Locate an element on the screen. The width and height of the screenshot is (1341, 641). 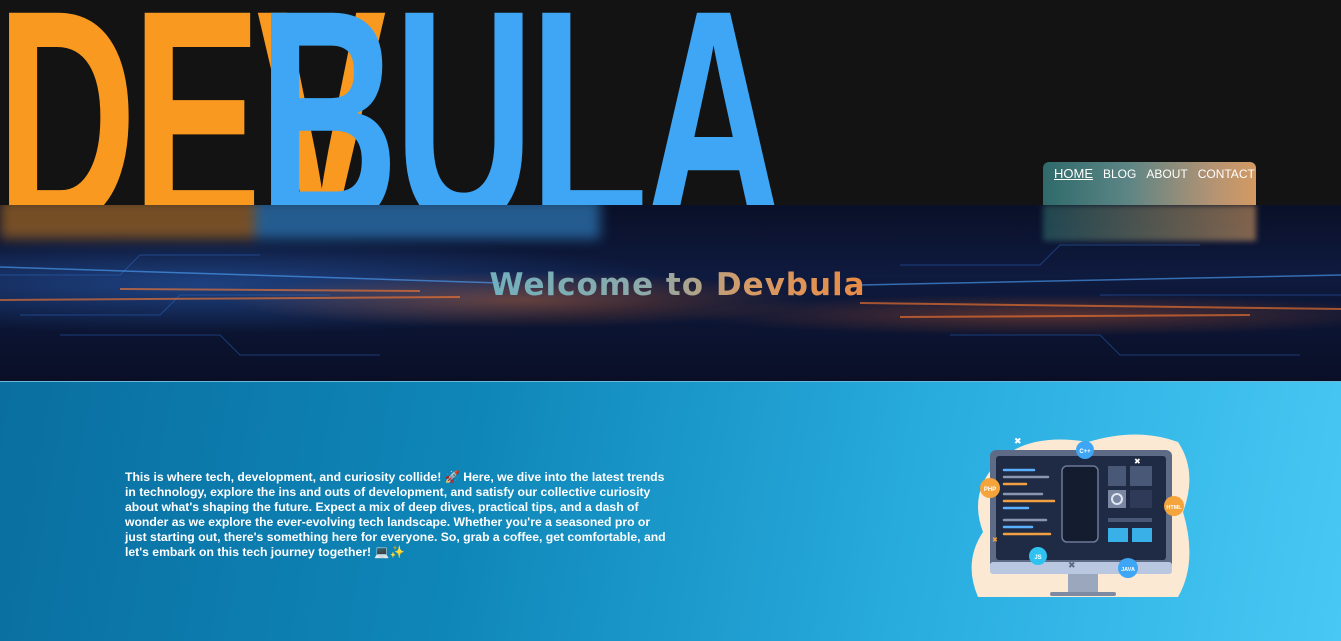
cpp-badge-icon: C++ is located at coordinates (1085, 450).